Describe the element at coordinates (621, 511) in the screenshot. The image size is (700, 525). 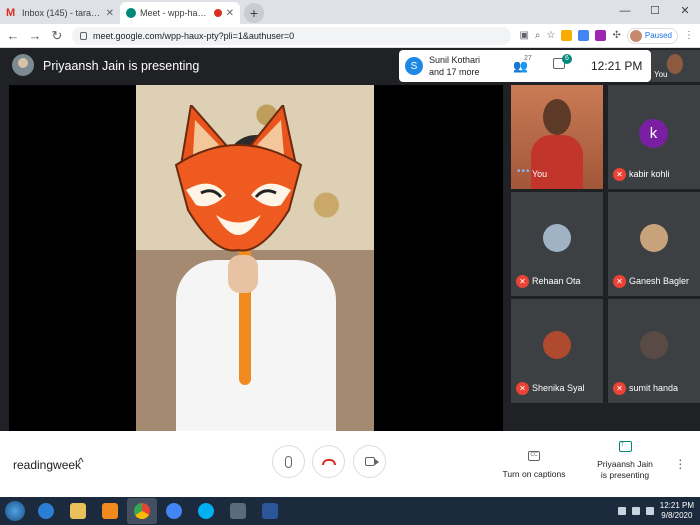
I see `tray-up-icon` at that location.